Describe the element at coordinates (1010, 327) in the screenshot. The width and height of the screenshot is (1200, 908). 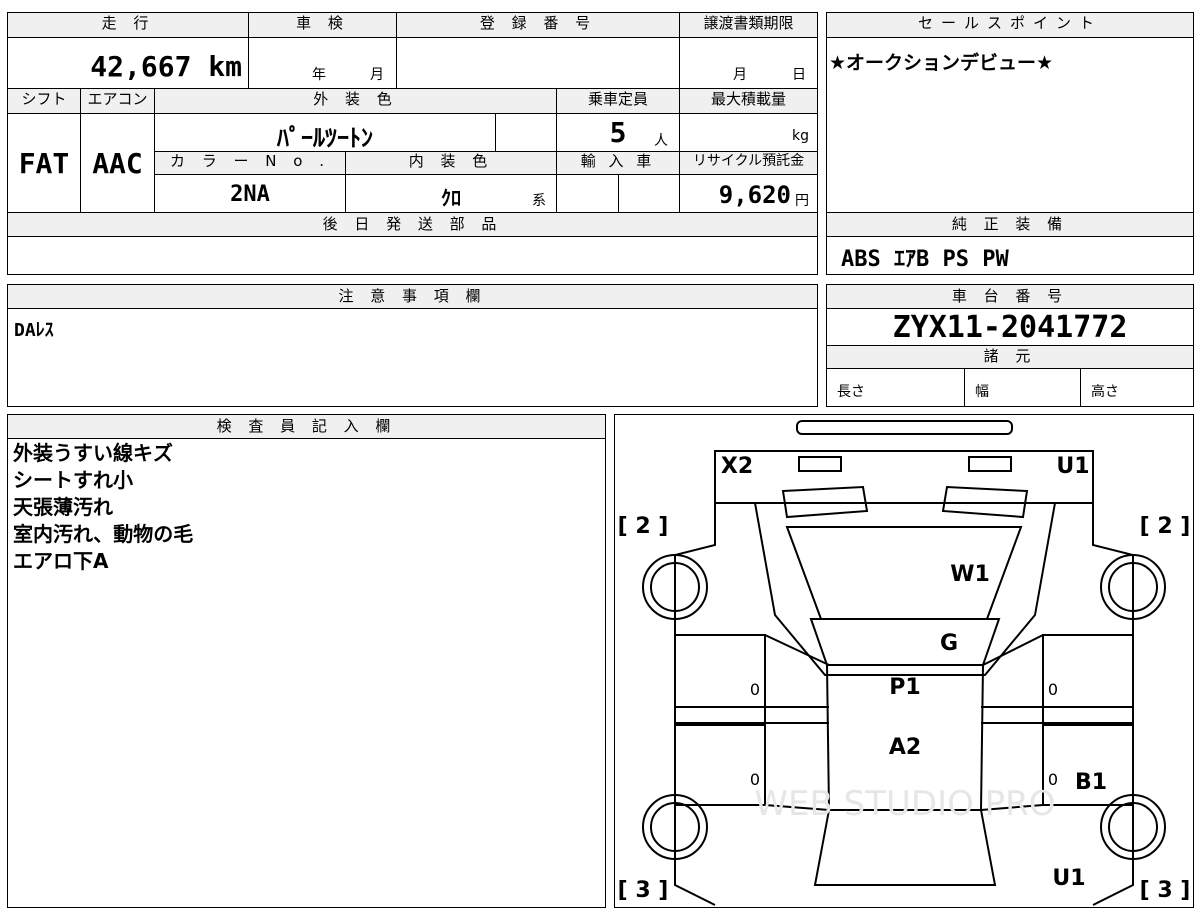
I see `chassis-value: ZYX11-2041772` at that location.